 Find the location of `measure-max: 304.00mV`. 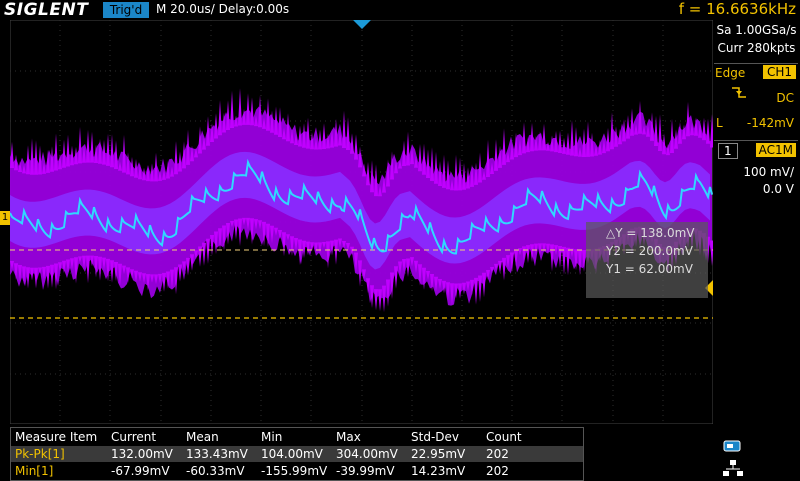

measure-max: 304.00mV is located at coordinates (367, 454).